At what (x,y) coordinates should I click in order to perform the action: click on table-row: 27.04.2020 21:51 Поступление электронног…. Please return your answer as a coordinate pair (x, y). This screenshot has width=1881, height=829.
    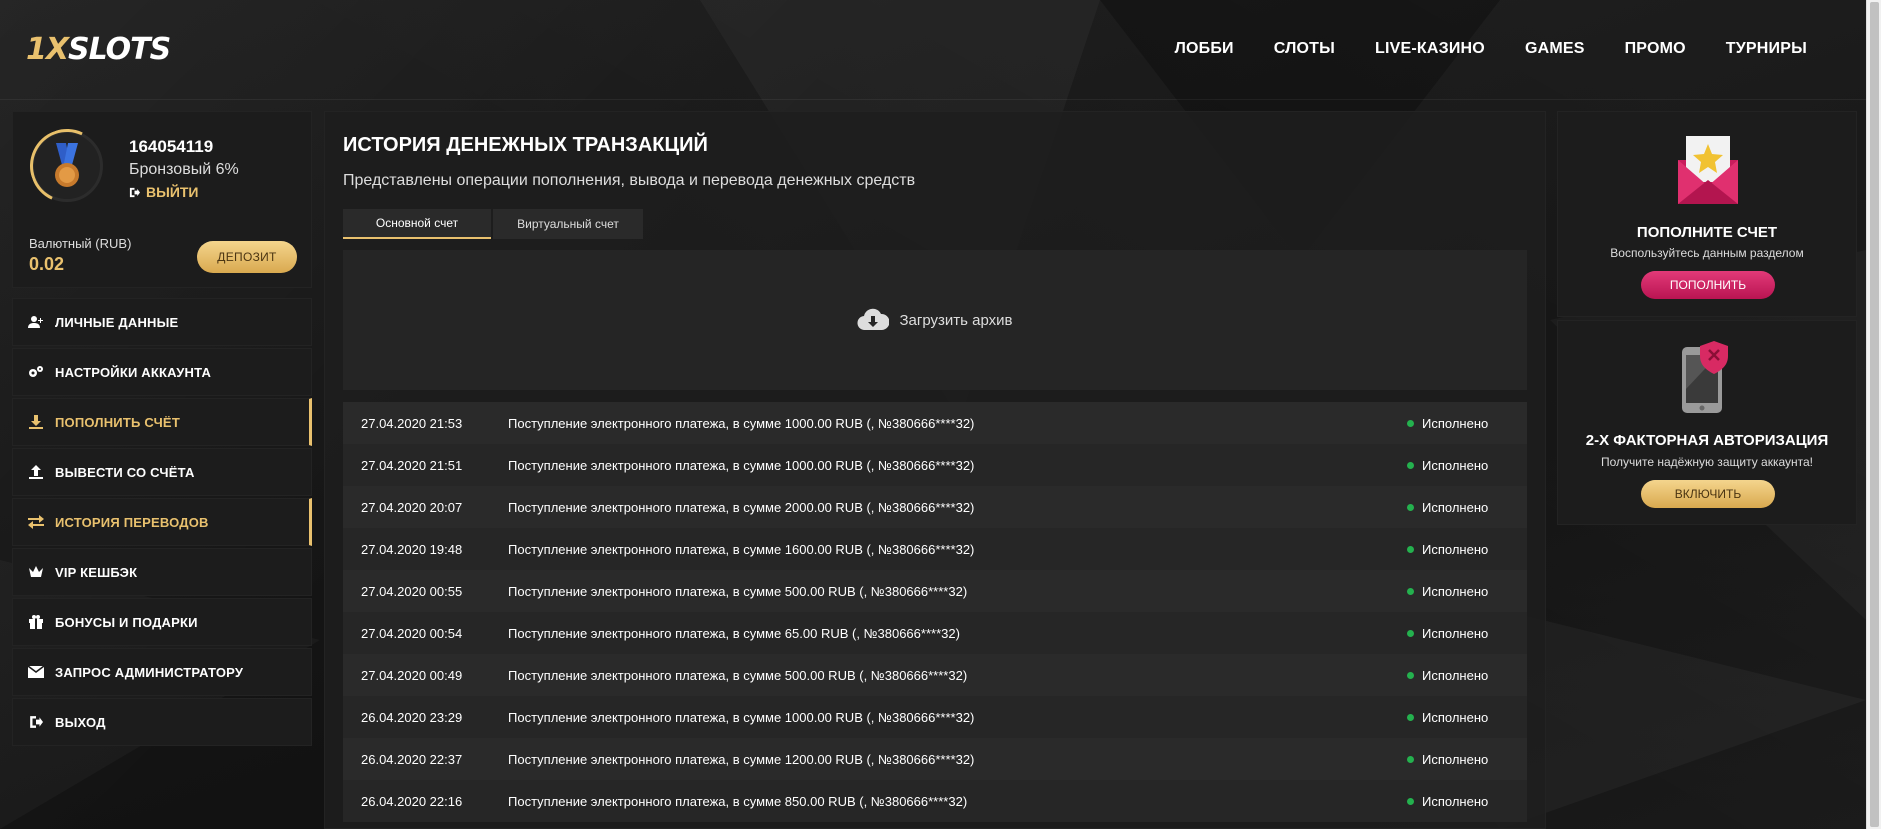
    Looking at the image, I should click on (935, 465).